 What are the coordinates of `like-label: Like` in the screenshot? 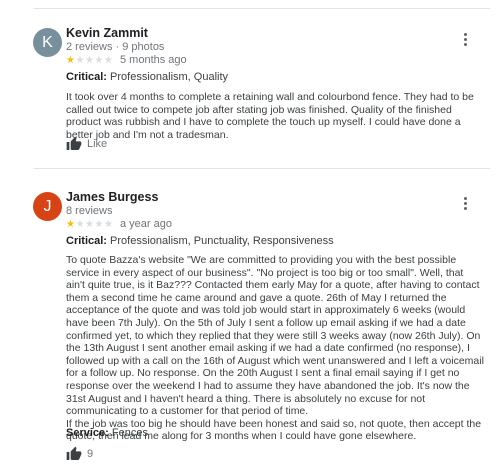 It's located at (97, 144).